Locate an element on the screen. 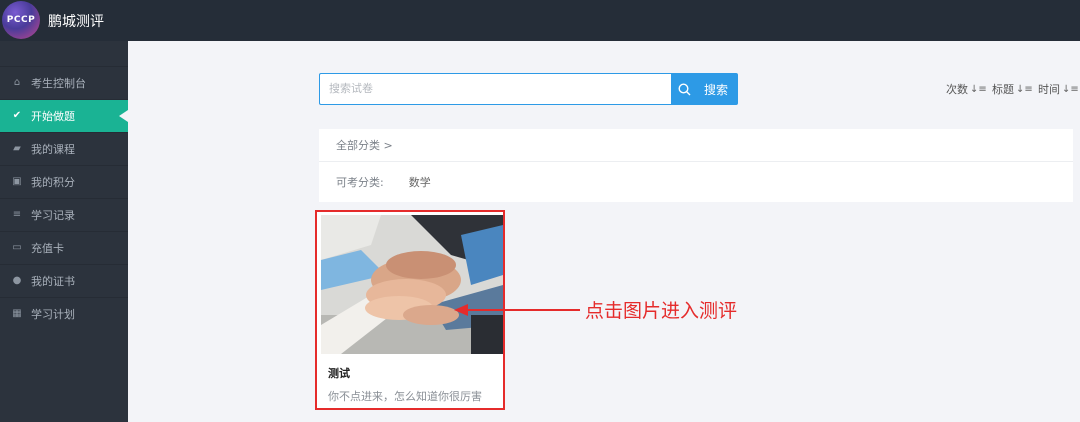 Image resolution: width=1080 pixels, height=422 pixels. check-circle-icon: ✔ is located at coordinates (17, 115).